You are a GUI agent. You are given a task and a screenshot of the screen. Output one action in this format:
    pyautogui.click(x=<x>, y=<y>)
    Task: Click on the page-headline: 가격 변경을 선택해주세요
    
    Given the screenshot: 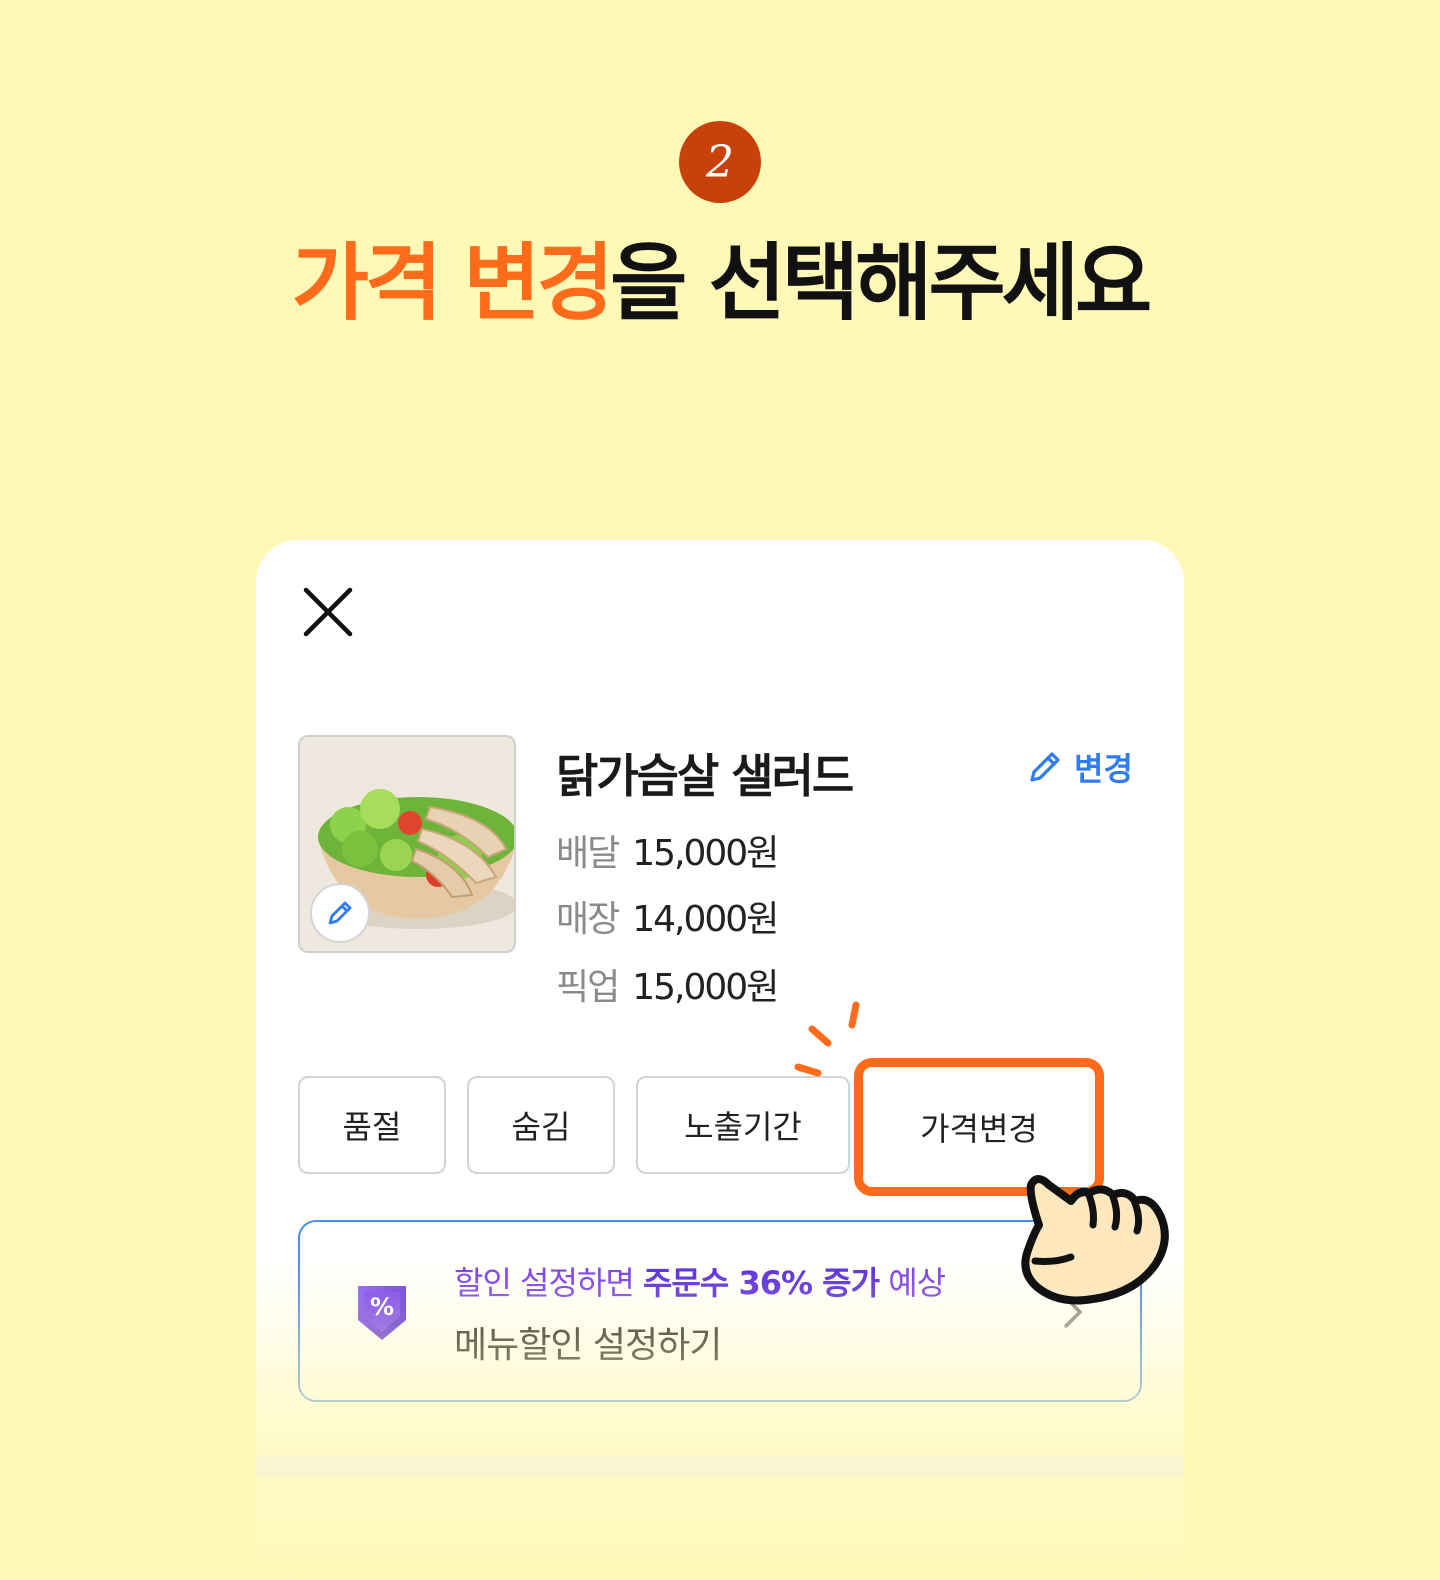 What is the action you would take?
    pyautogui.click(x=720, y=283)
    